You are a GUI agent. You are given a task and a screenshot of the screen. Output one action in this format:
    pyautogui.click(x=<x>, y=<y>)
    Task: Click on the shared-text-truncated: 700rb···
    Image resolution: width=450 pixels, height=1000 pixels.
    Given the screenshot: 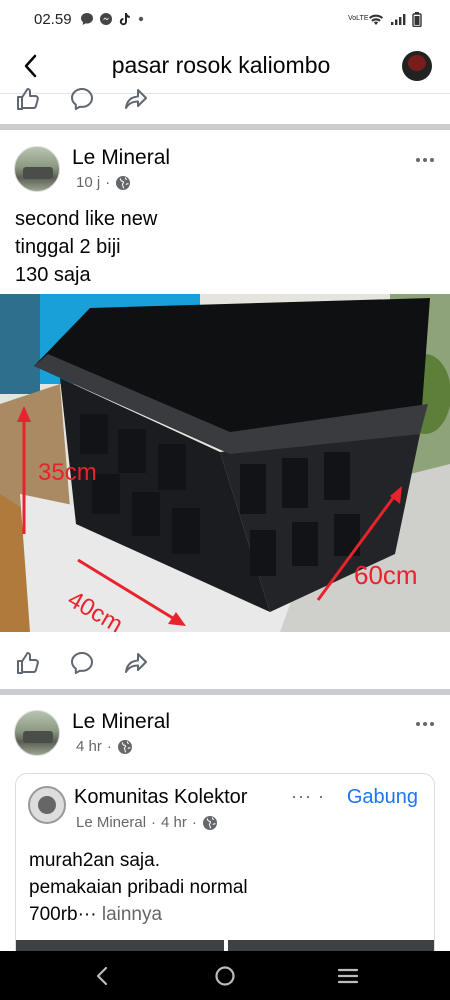 What is the action you would take?
    pyautogui.click(x=63, y=914)
    